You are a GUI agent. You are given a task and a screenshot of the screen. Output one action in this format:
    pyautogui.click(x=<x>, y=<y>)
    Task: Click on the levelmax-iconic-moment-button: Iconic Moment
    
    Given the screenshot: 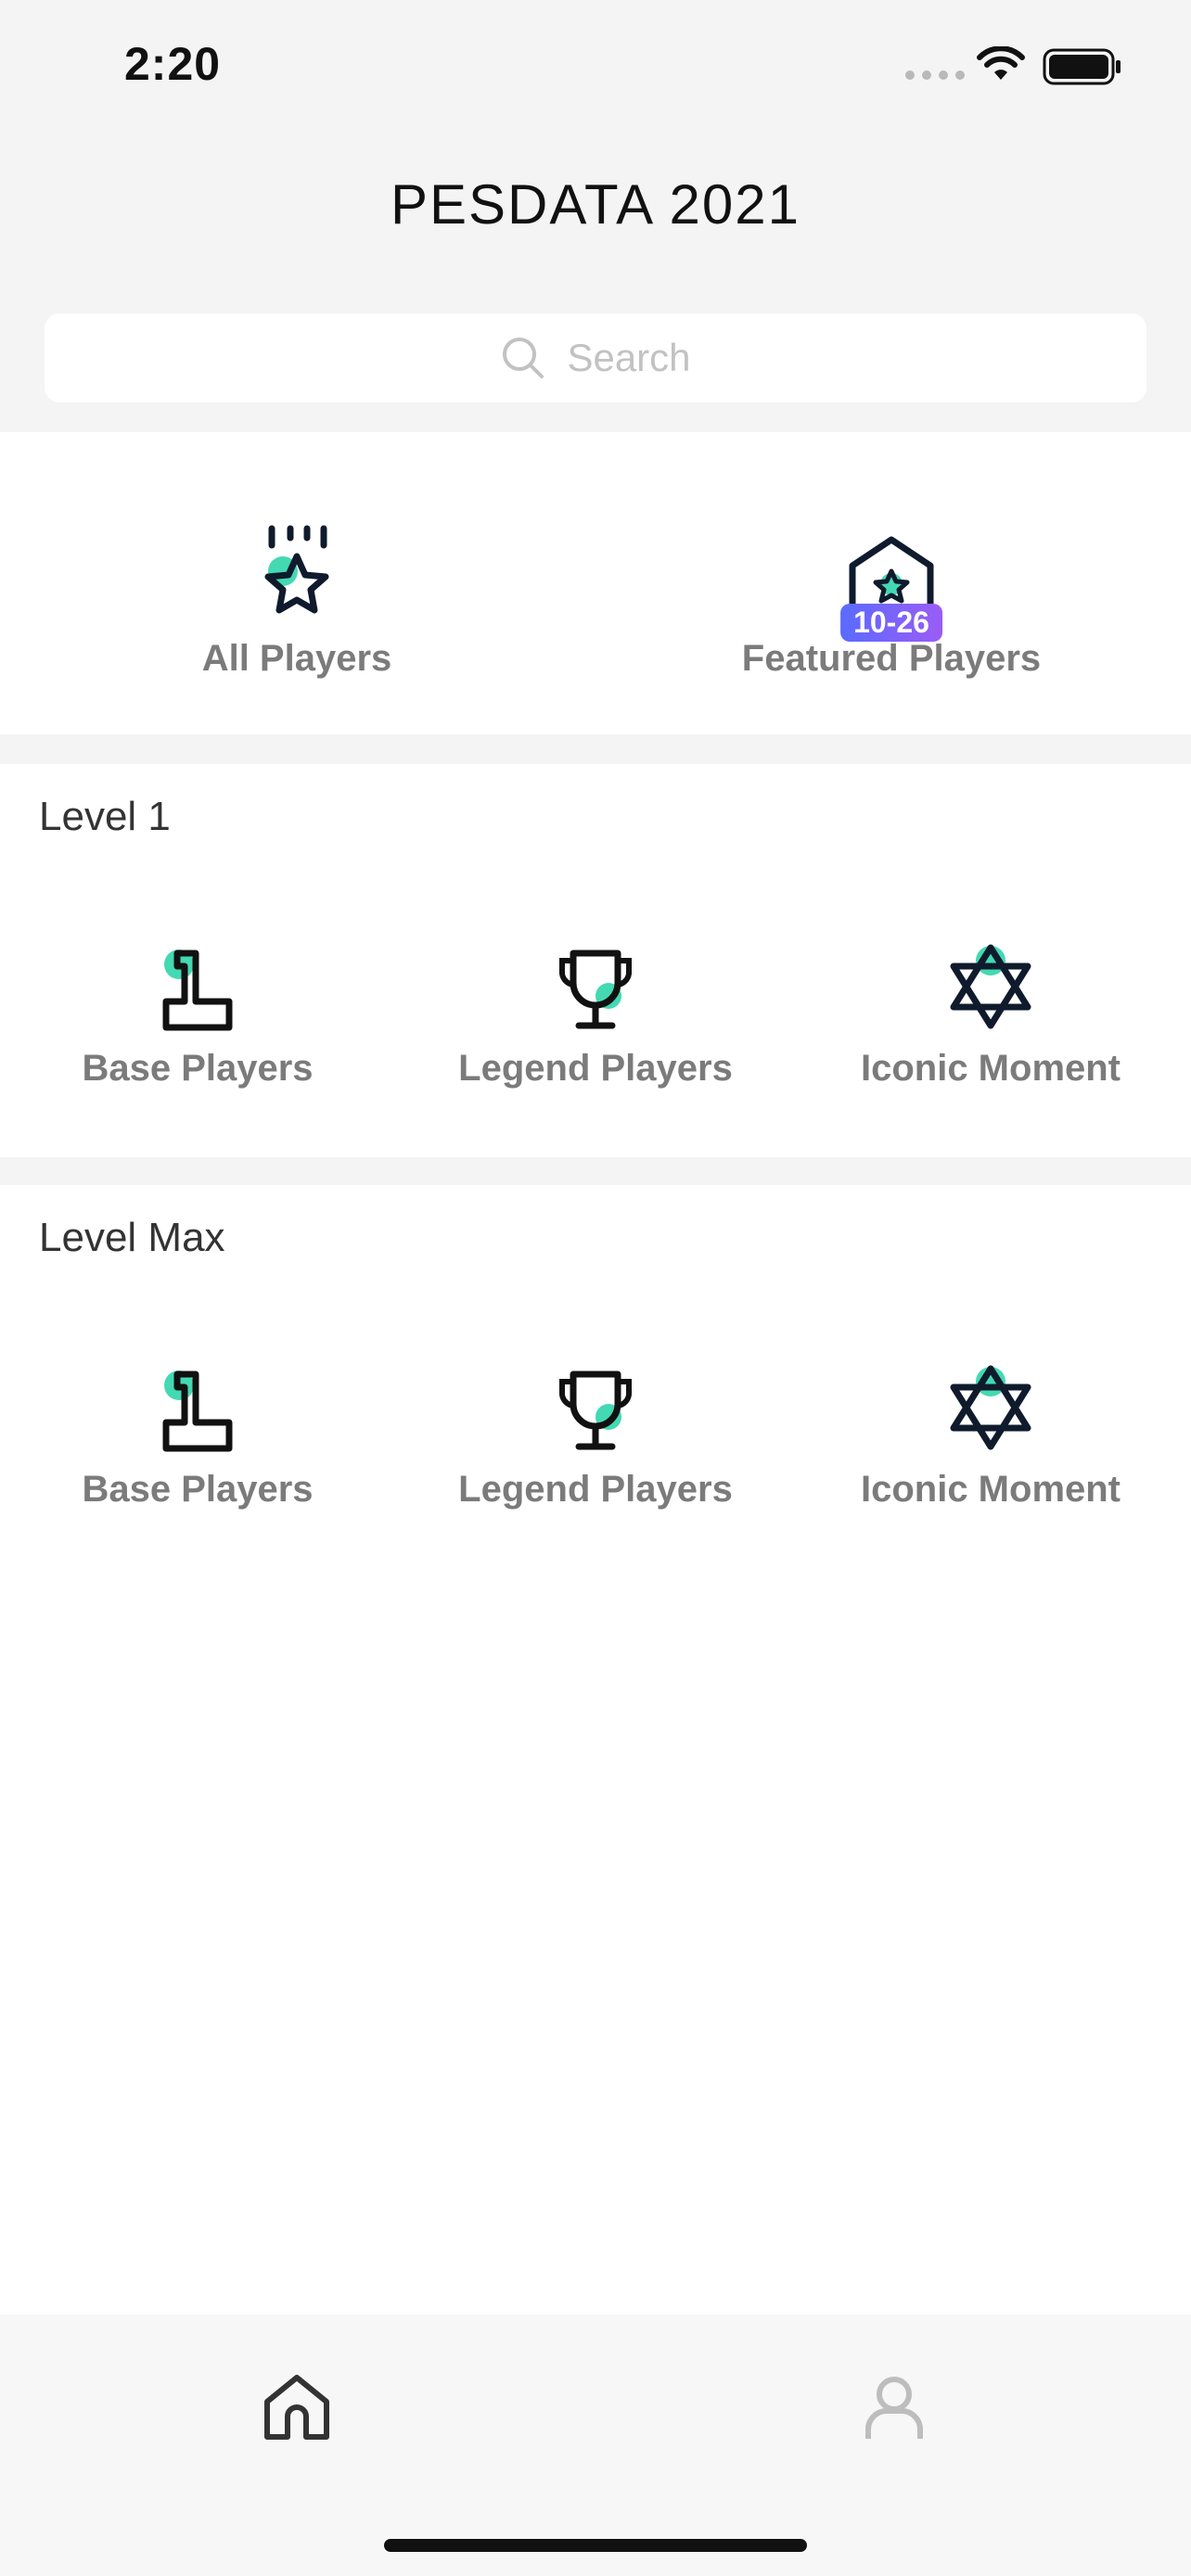 What is the action you would take?
    pyautogui.click(x=990, y=1426)
    